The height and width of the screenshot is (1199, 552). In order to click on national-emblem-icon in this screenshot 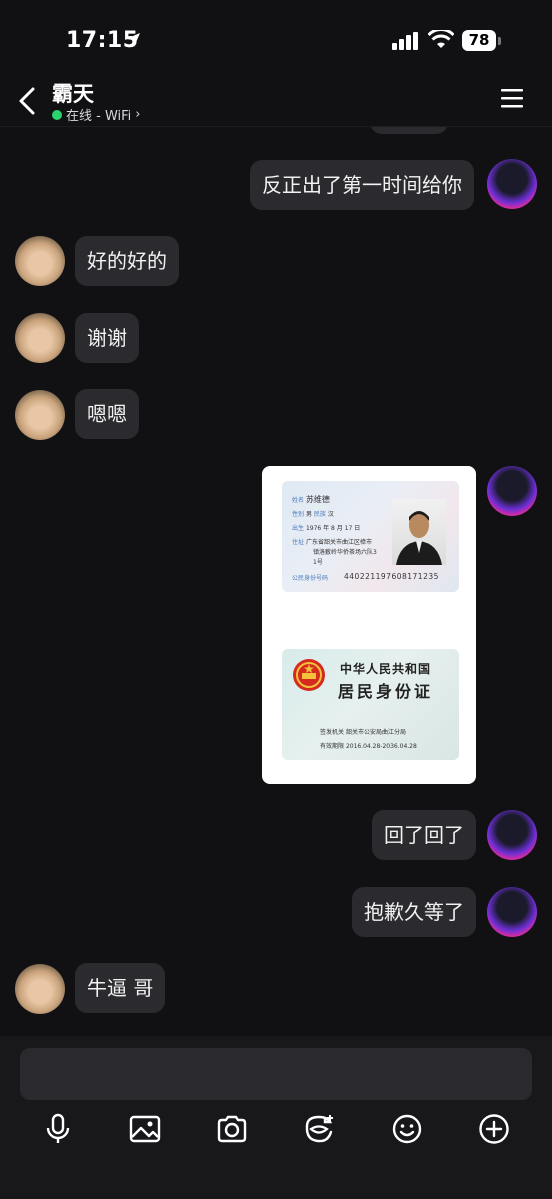, I will do `click(309, 675)`.